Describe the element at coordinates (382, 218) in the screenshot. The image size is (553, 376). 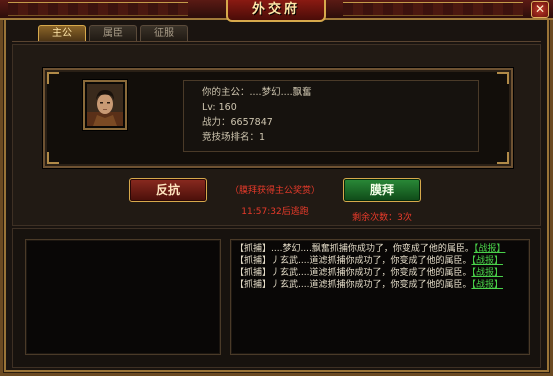
I see `remaining-count: 剩余次数：3次` at that location.